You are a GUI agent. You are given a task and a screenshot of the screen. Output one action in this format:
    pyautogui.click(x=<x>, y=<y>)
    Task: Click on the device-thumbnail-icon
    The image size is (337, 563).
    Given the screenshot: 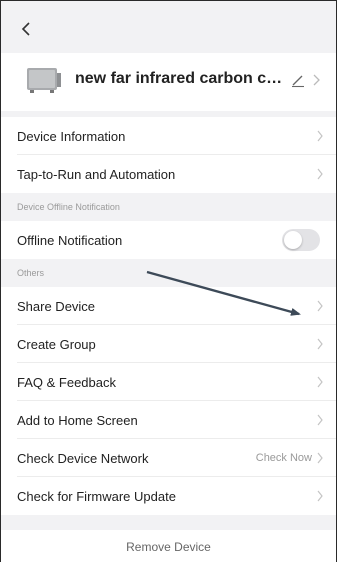 What is the action you would take?
    pyautogui.click(x=44, y=80)
    